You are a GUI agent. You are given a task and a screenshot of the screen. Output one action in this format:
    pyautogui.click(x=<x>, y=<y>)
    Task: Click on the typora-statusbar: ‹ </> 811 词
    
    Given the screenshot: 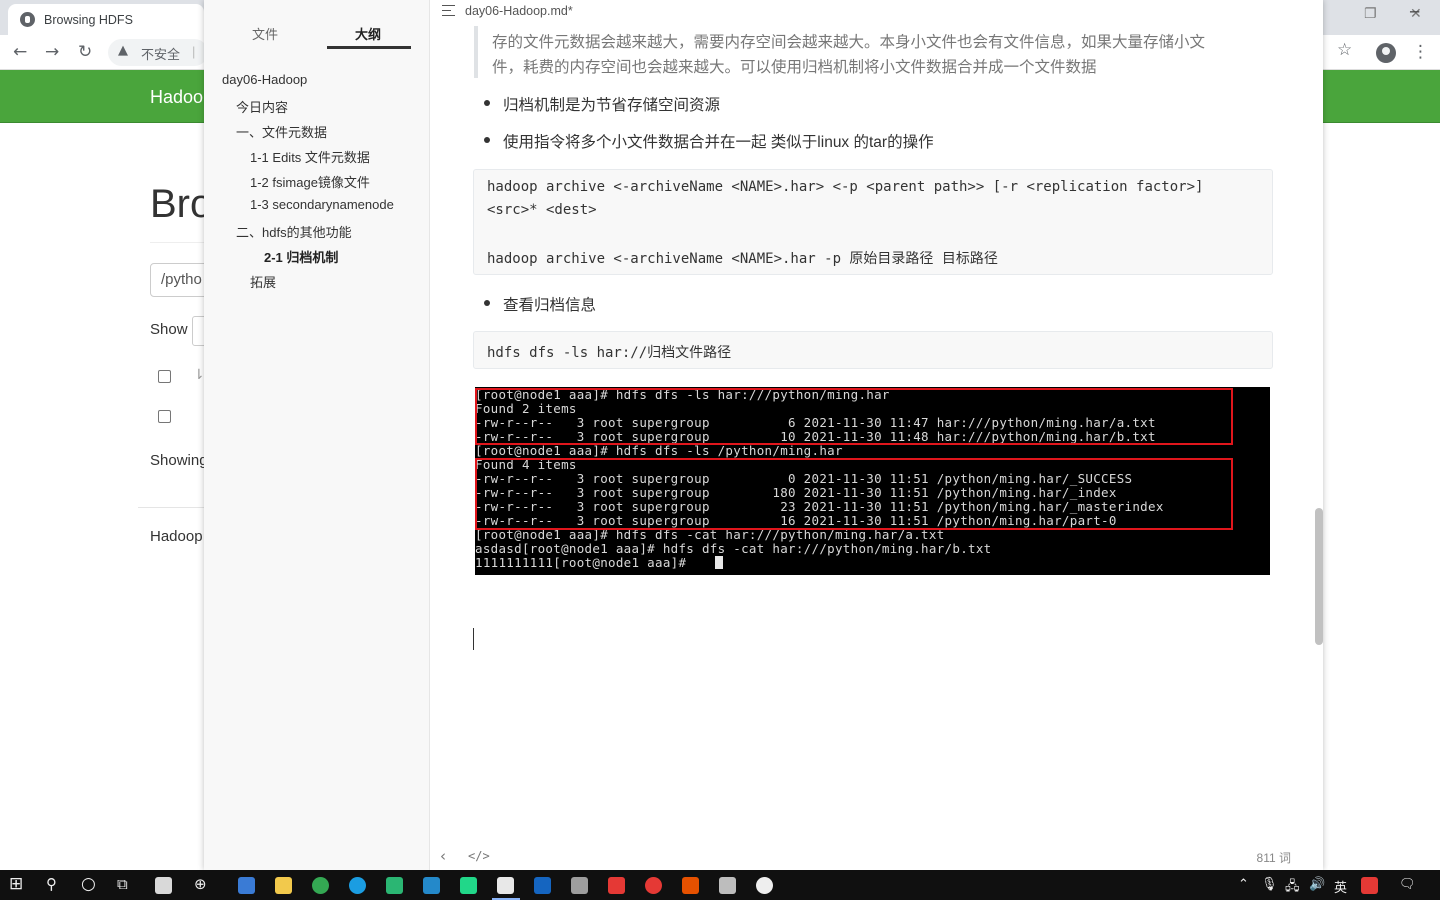 What is the action you would take?
    pyautogui.click(x=876, y=857)
    